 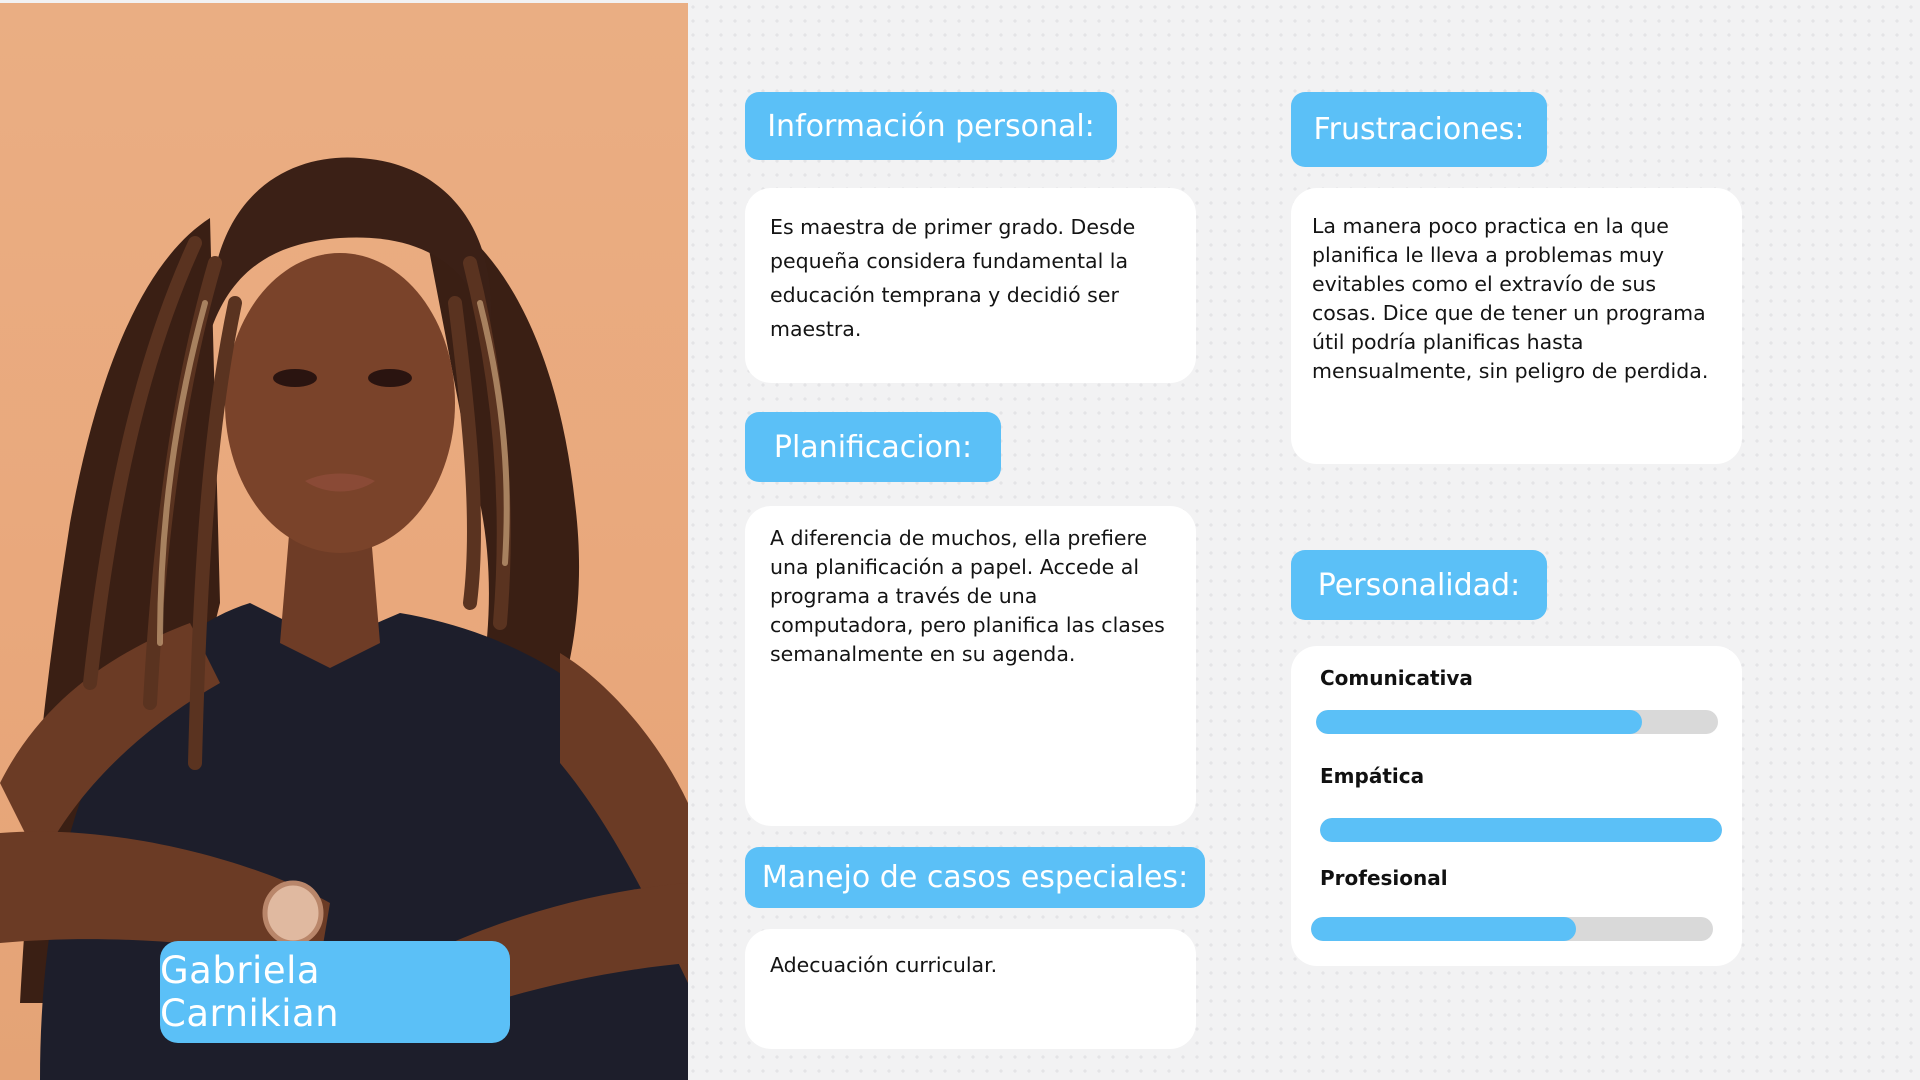 What do you see at coordinates (884, 965) in the screenshot?
I see `special-cases-text: Adecuación curricular.` at bounding box center [884, 965].